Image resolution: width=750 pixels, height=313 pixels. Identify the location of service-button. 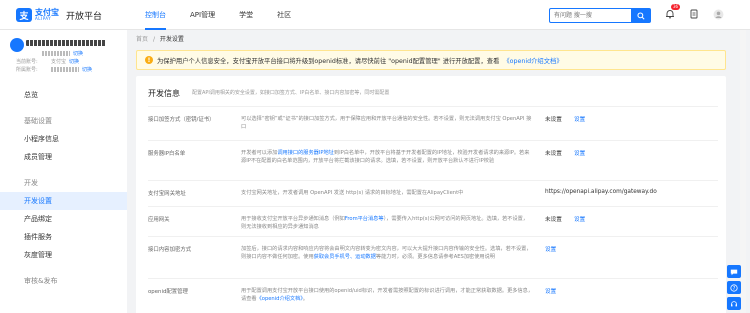
(734, 303).